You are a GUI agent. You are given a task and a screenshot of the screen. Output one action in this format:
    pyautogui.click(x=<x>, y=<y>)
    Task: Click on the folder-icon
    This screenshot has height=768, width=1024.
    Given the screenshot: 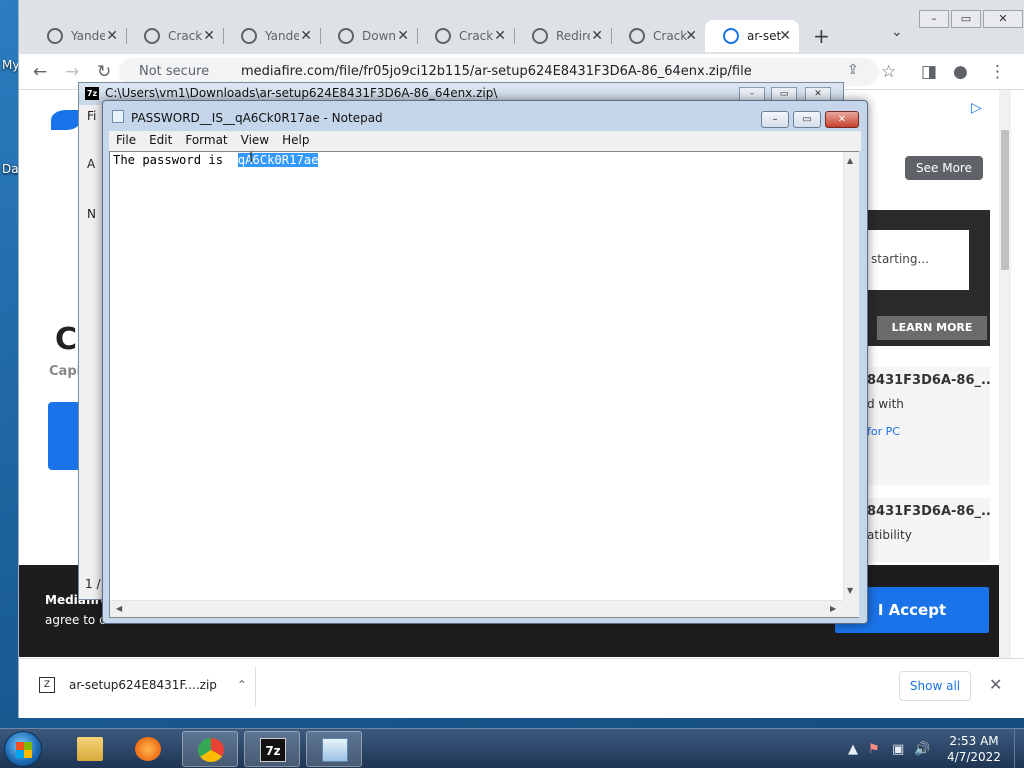 What is the action you would take?
    pyautogui.click(x=90, y=749)
    